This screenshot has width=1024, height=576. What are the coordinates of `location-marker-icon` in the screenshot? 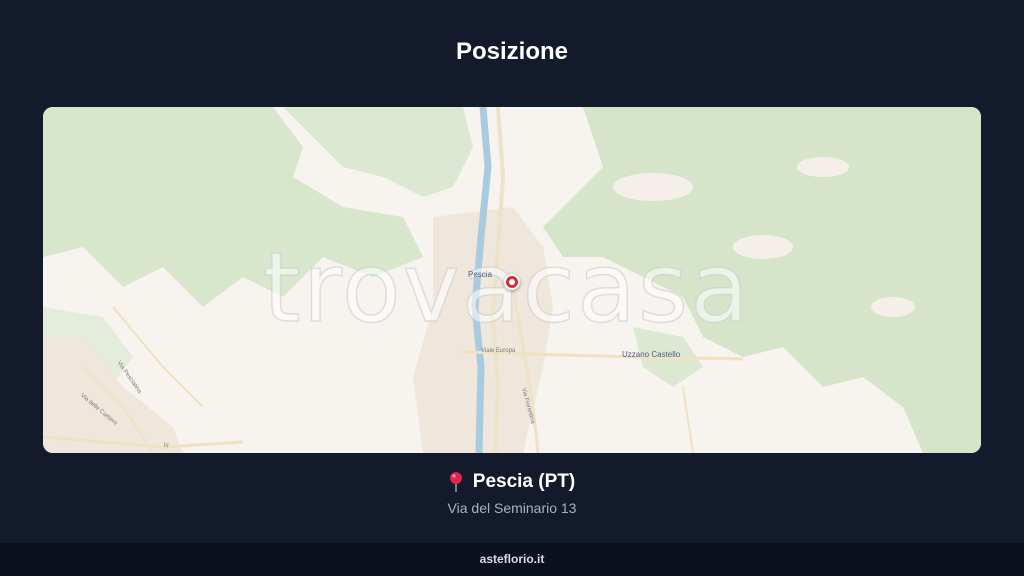 It's located at (512, 282).